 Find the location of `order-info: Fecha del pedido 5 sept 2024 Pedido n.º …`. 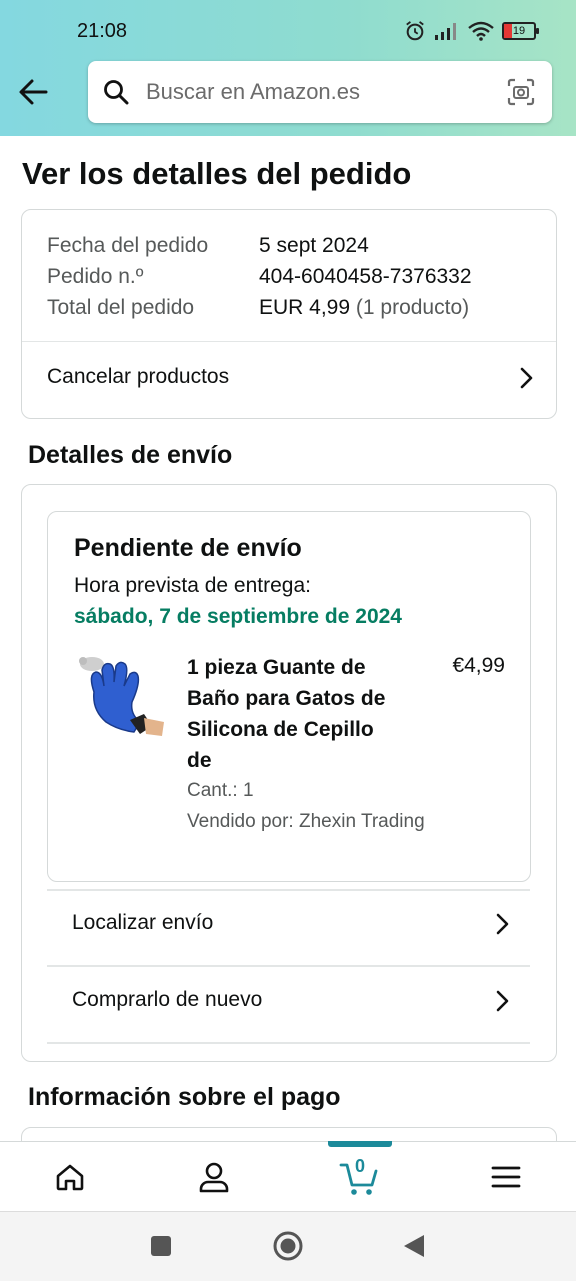

order-info: Fecha del pedido 5 sept 2024 Pedido n.º … is located at coordinates (259, 276).